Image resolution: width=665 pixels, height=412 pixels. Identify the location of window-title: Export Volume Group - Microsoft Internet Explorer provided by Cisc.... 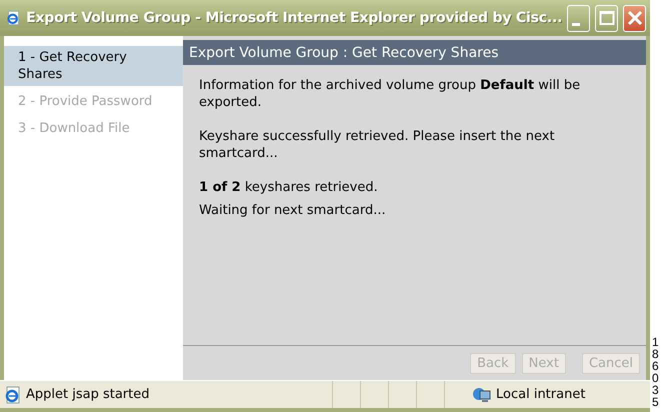
(294, 18).